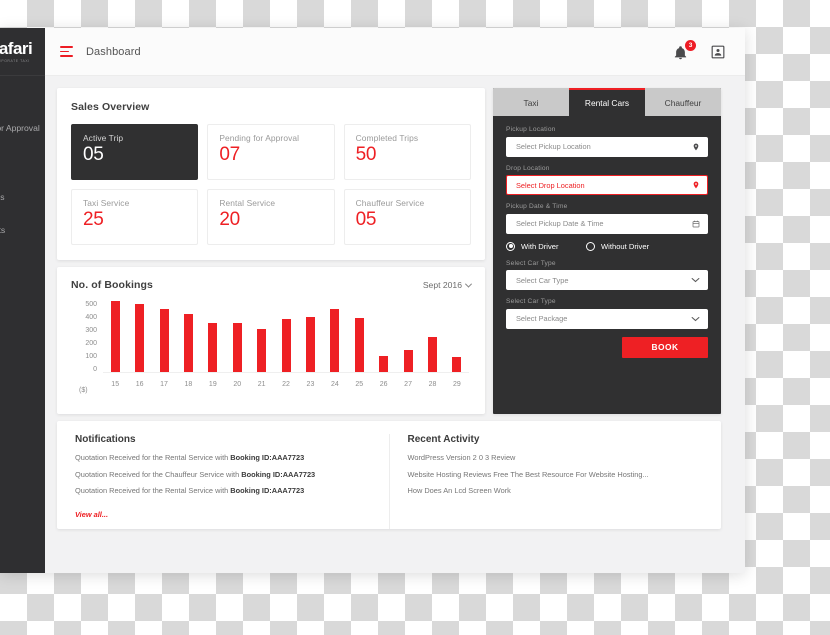 This screenshot has height=635, width=830. What do you see at coordinates (91, 330) in the screenshot?
I see `y-axis-tick: 300` at bounding box center [91, 330].